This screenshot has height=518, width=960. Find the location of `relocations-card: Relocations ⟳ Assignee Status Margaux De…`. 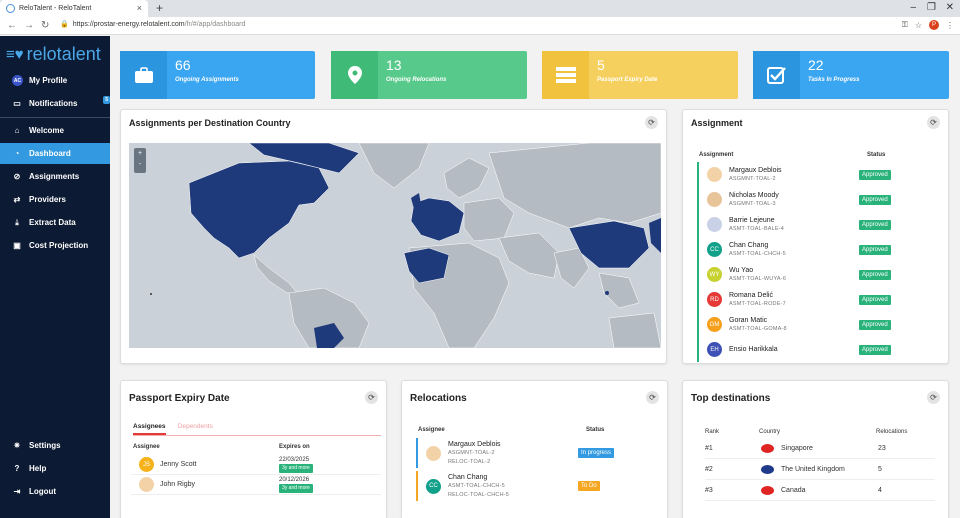

relocations-card: Relocations ⟳ Assignee Status Margaux De… is located at coordinates (534, 449).